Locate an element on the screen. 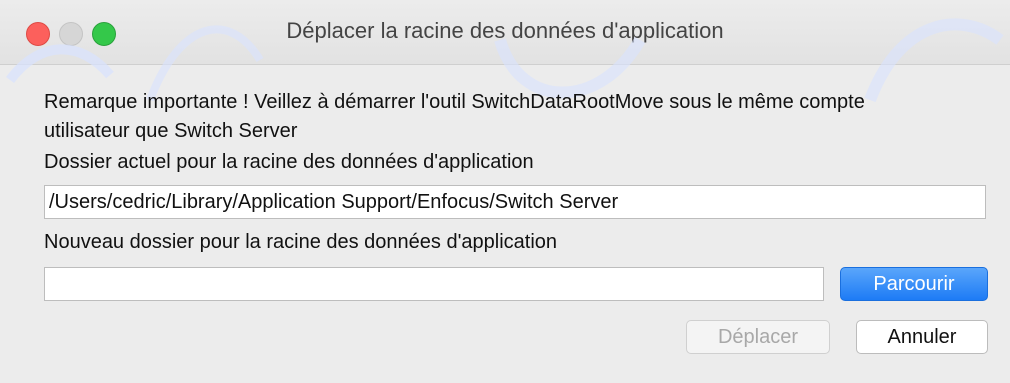  browse-button: Parcourir is located at coordinates (914, 284).